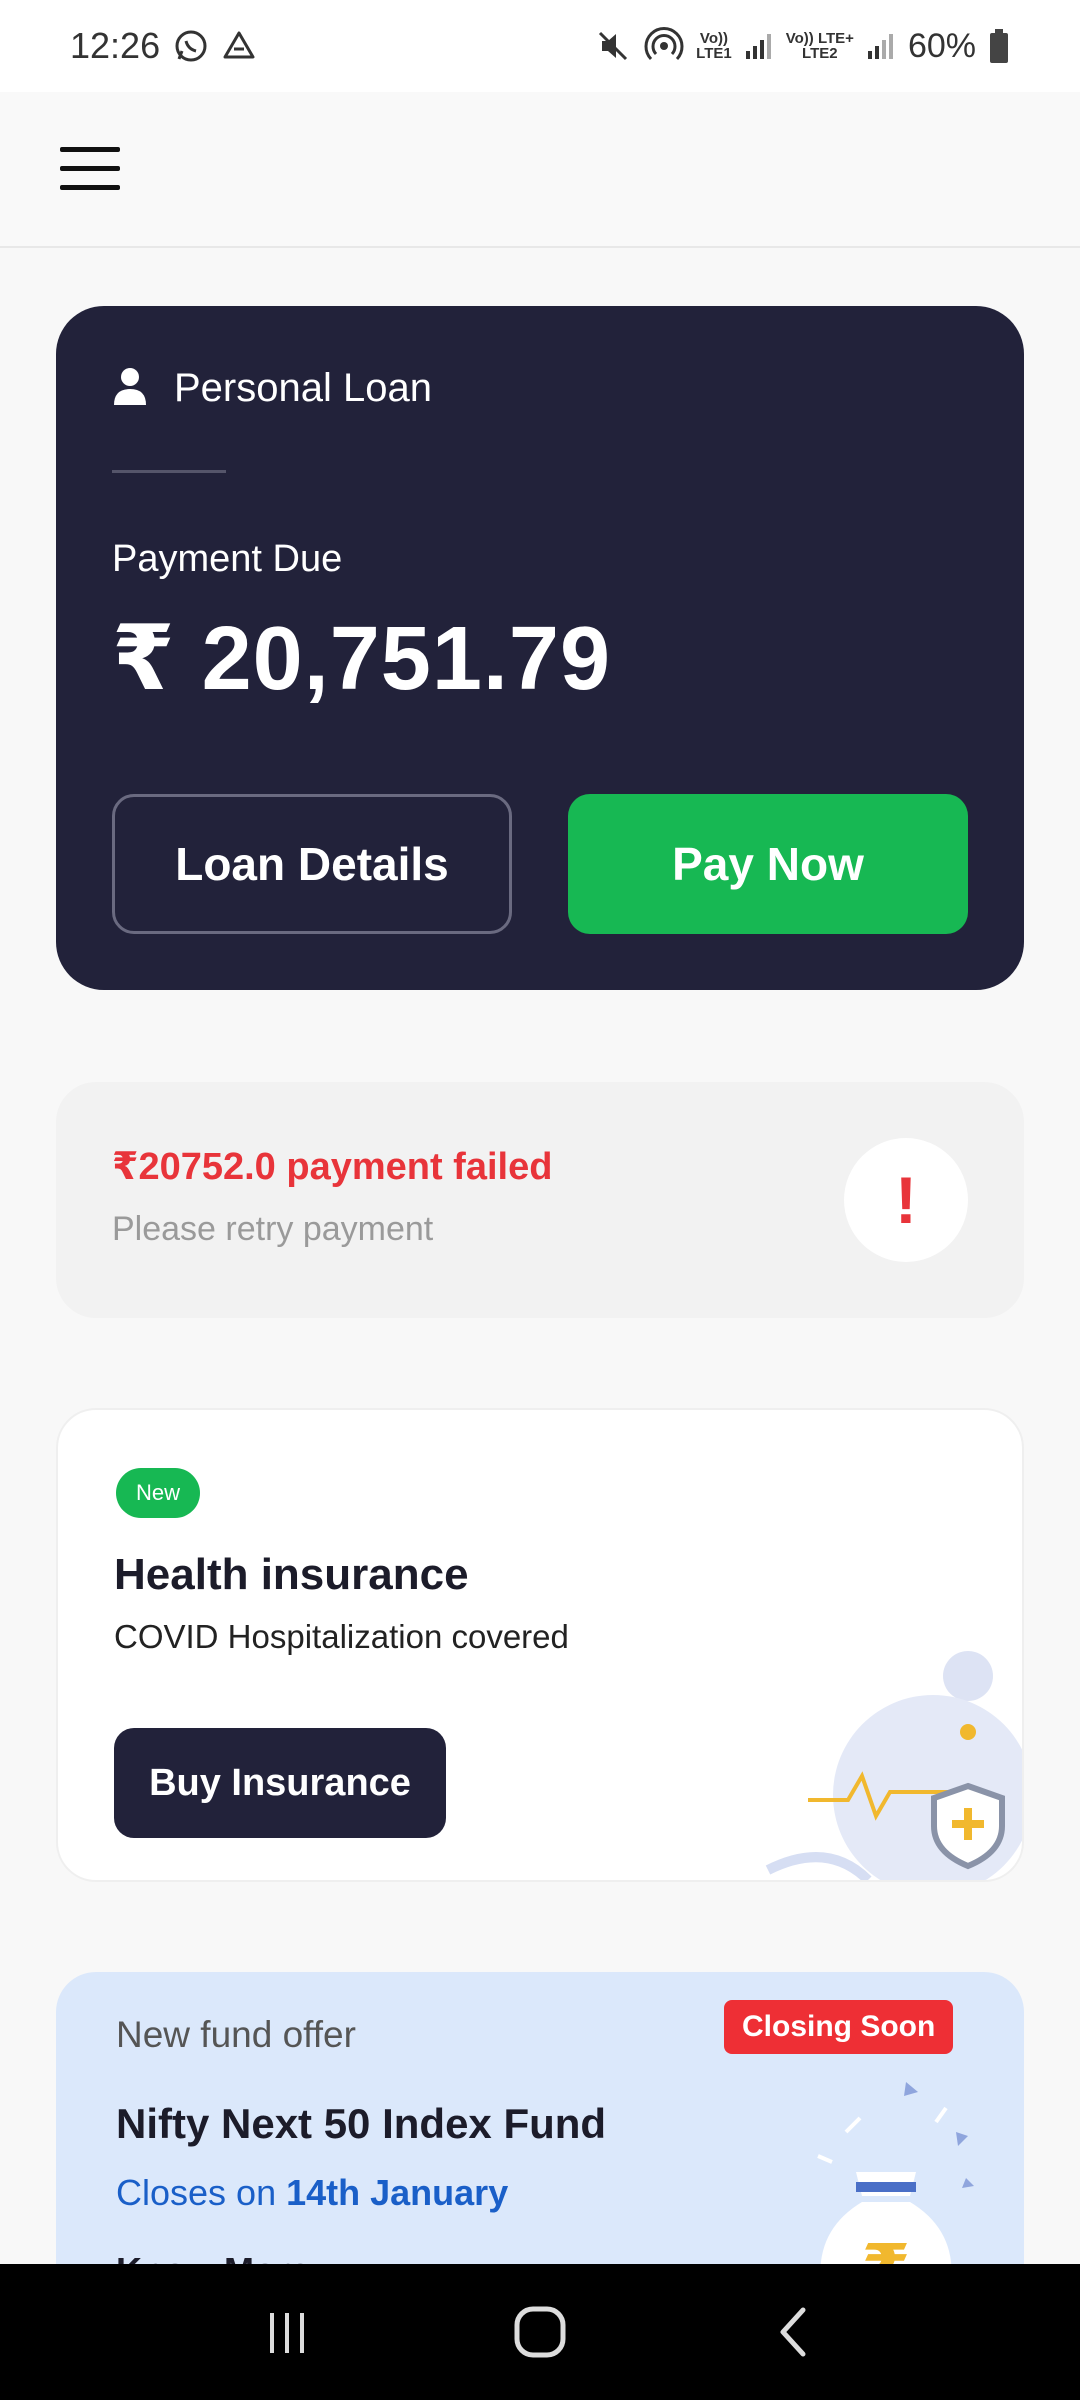 The height and width of the screenshot is (2400, 1080). Describe the element at coordinates (90, 170) in the screenshot. I see `menu-icon` at that location.